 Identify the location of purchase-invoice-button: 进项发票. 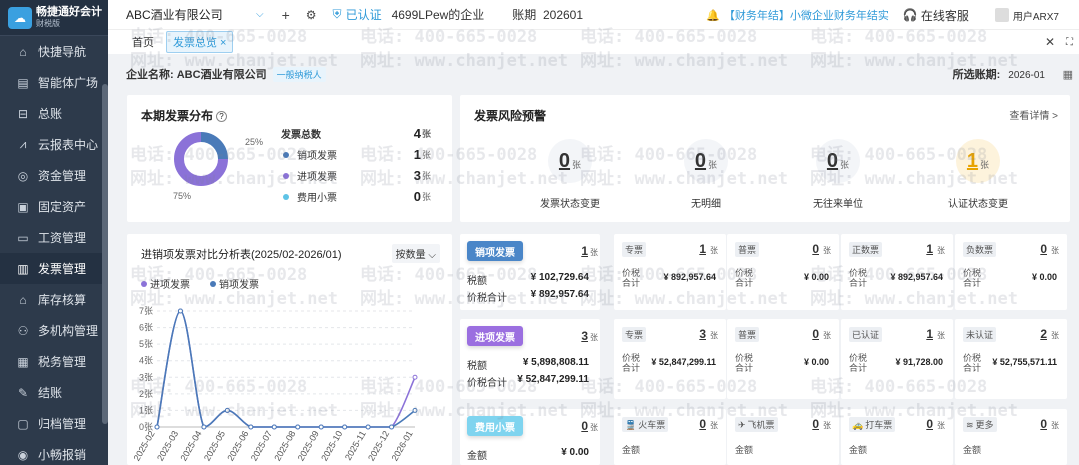
(495, 336).